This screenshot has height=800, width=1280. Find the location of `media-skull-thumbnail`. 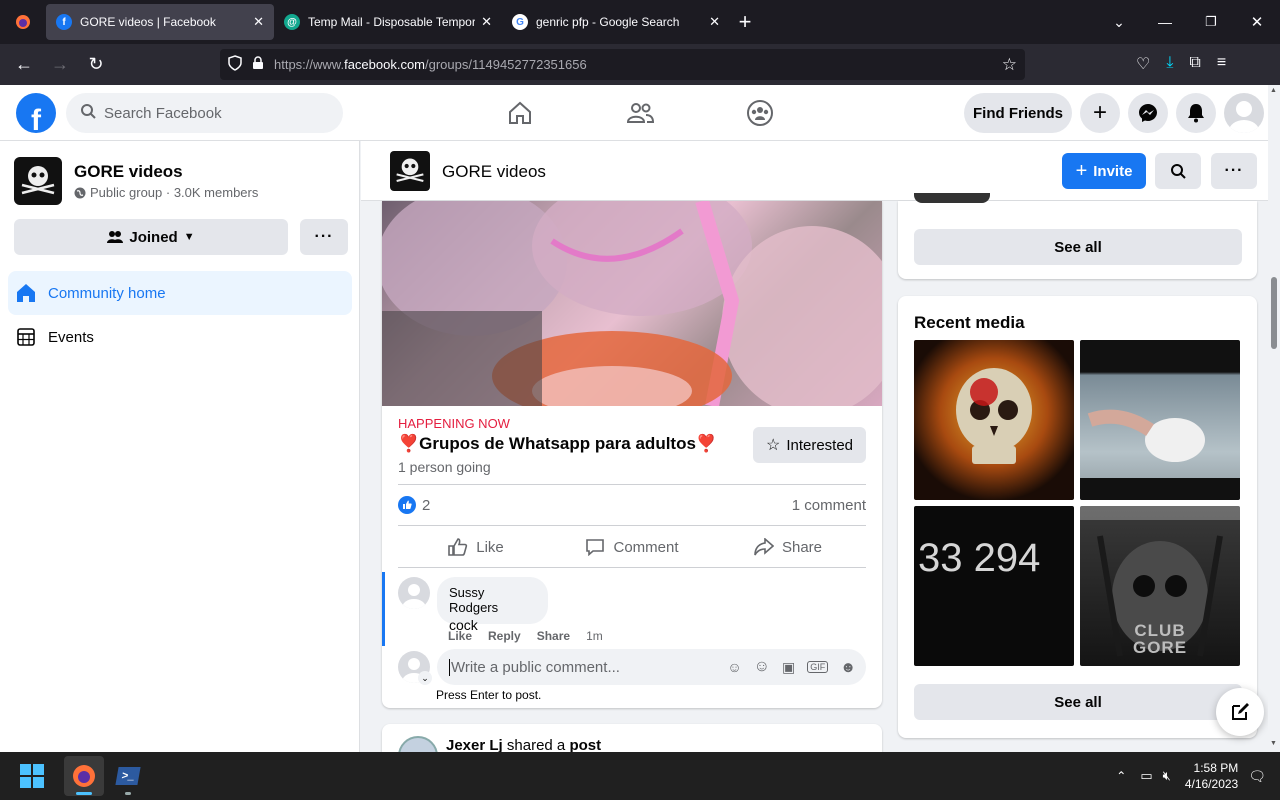

media-skull-thumbnail is located at coordinates (994, 420).